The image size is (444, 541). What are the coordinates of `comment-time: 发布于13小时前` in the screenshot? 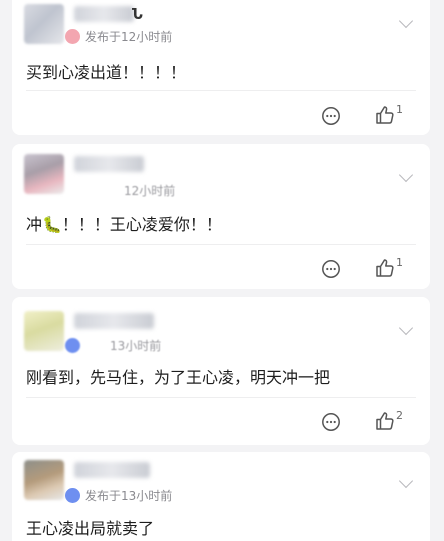 It's located at (129, 496).